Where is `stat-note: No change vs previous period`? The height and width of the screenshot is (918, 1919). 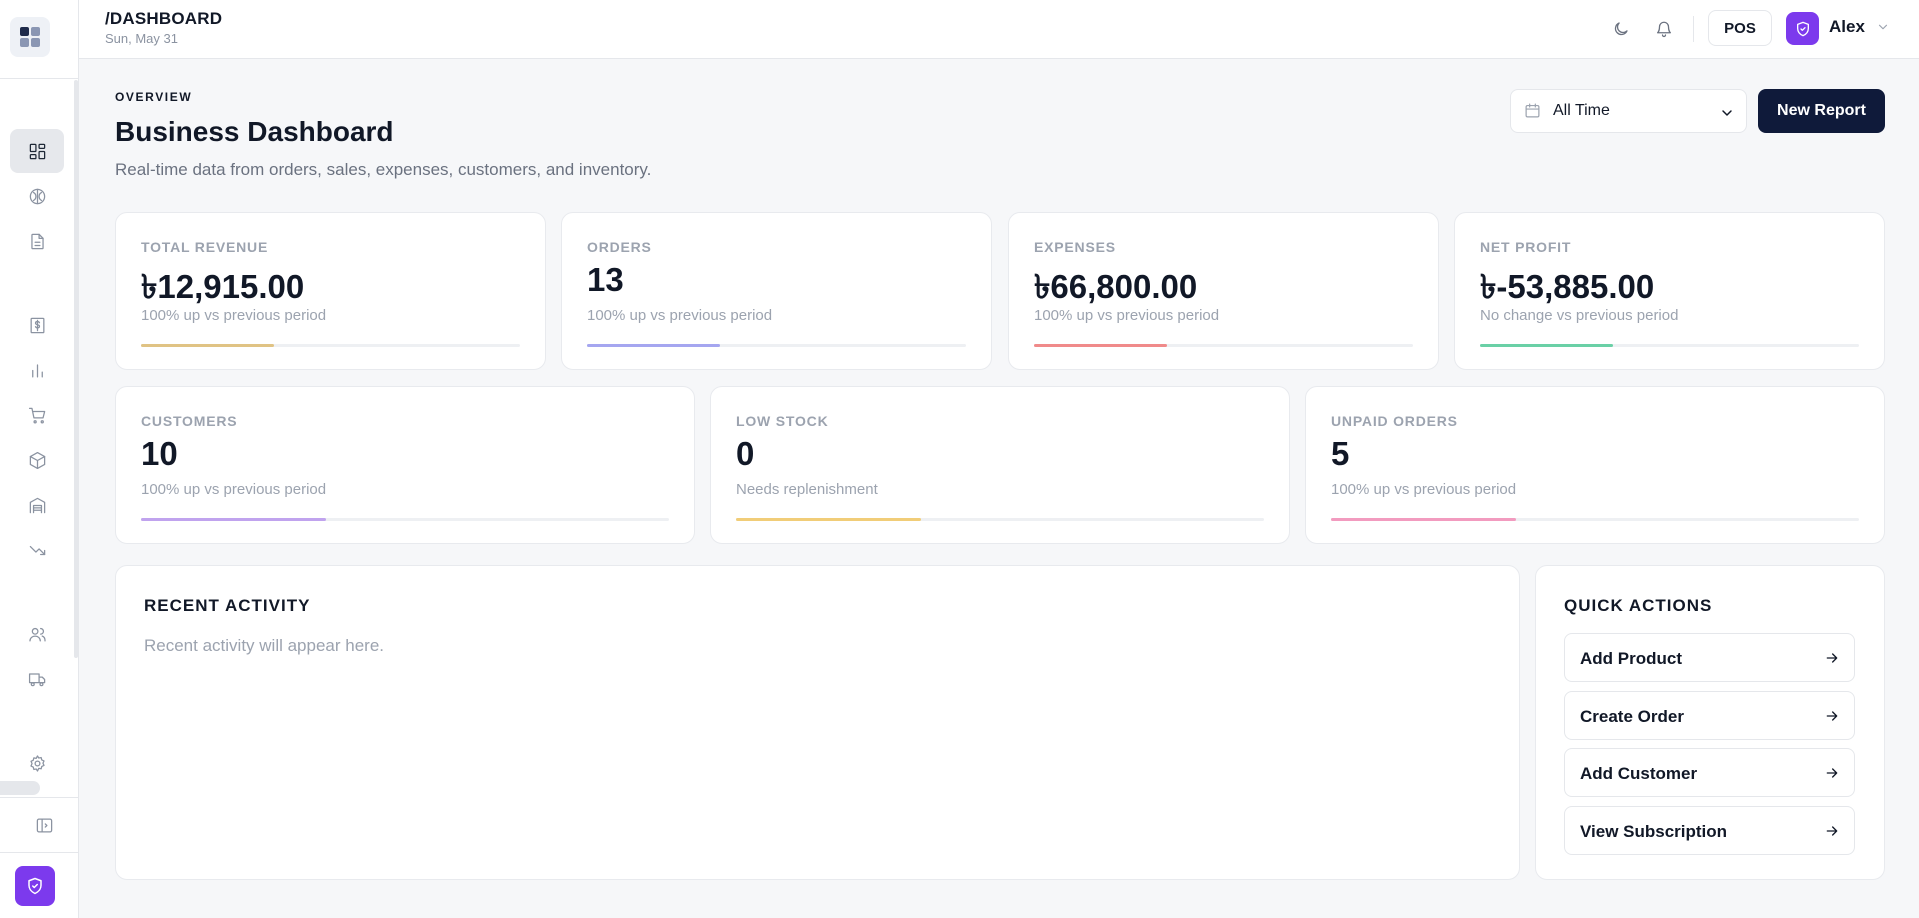 stat-note: No change vs previous period is located at coordinates (1579, 315).